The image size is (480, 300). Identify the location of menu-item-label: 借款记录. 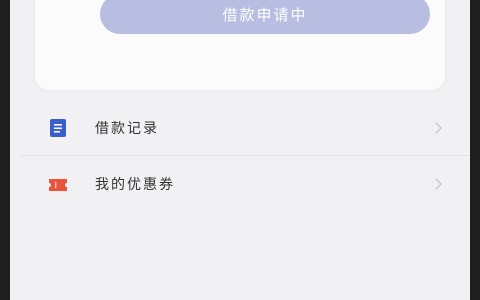
(127, 128).